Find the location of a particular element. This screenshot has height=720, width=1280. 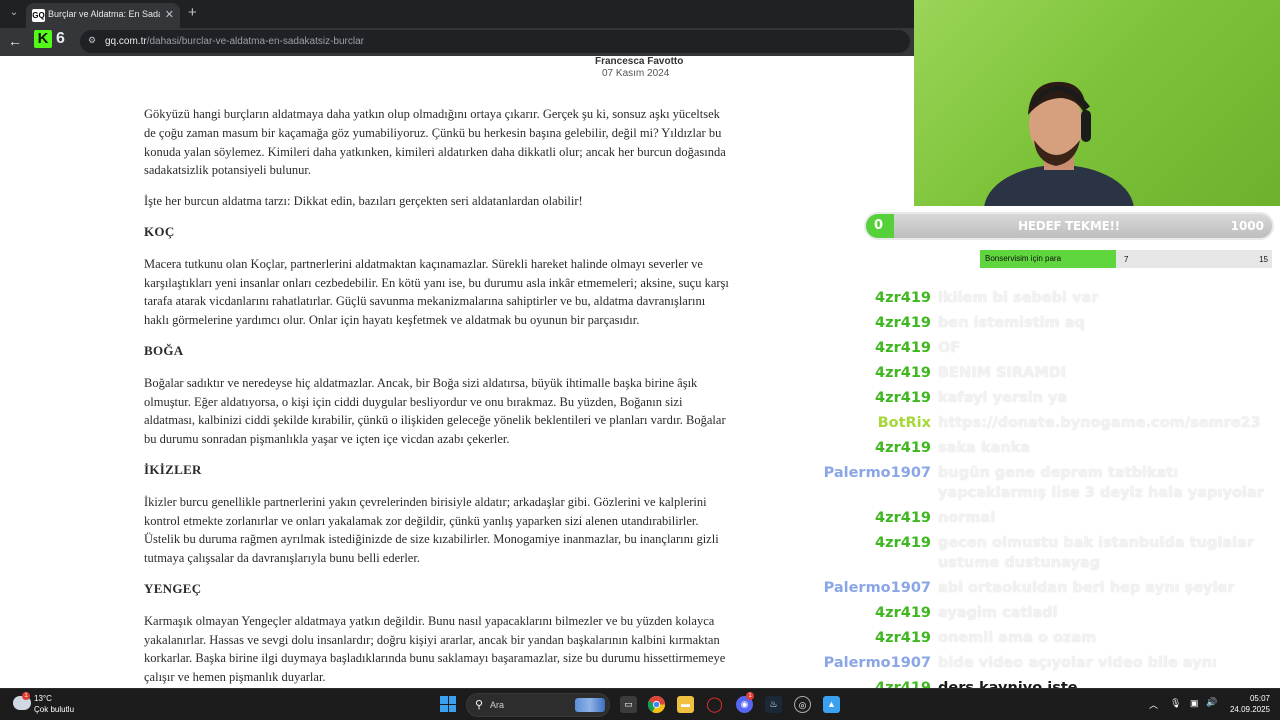

clock-time: 05:07 is located at coordinates (1245, 698).